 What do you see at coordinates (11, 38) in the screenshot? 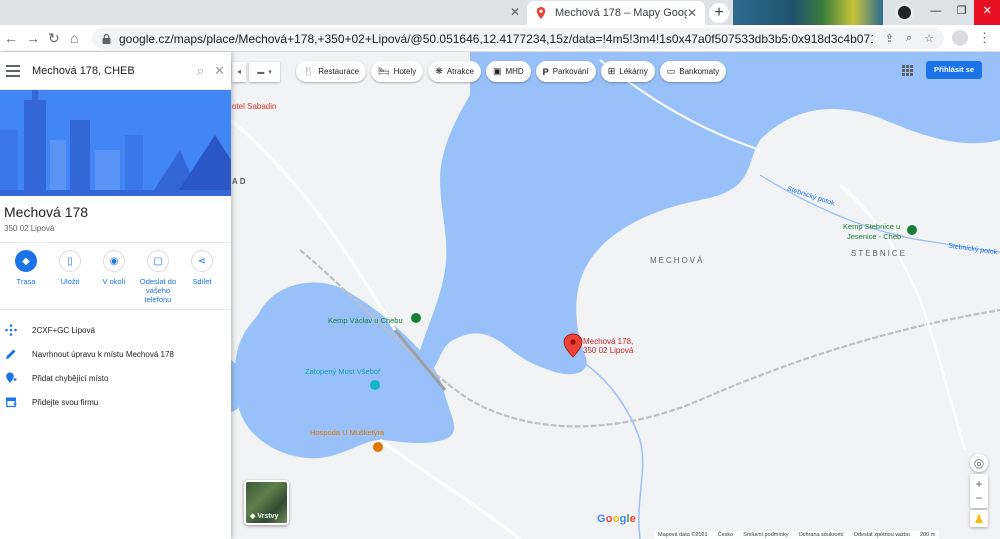
I see `back-arrow-icon: ←` at bounding box center [11, 38].